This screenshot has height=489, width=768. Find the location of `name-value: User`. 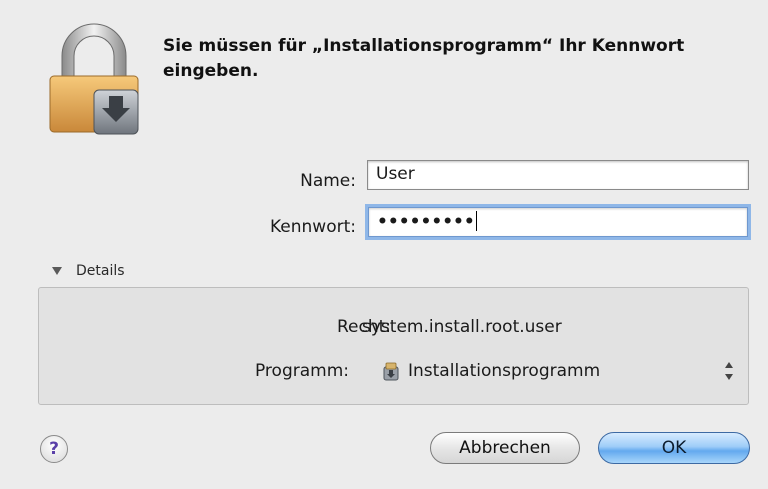

name-value: User is located at coordinates (395, 174).